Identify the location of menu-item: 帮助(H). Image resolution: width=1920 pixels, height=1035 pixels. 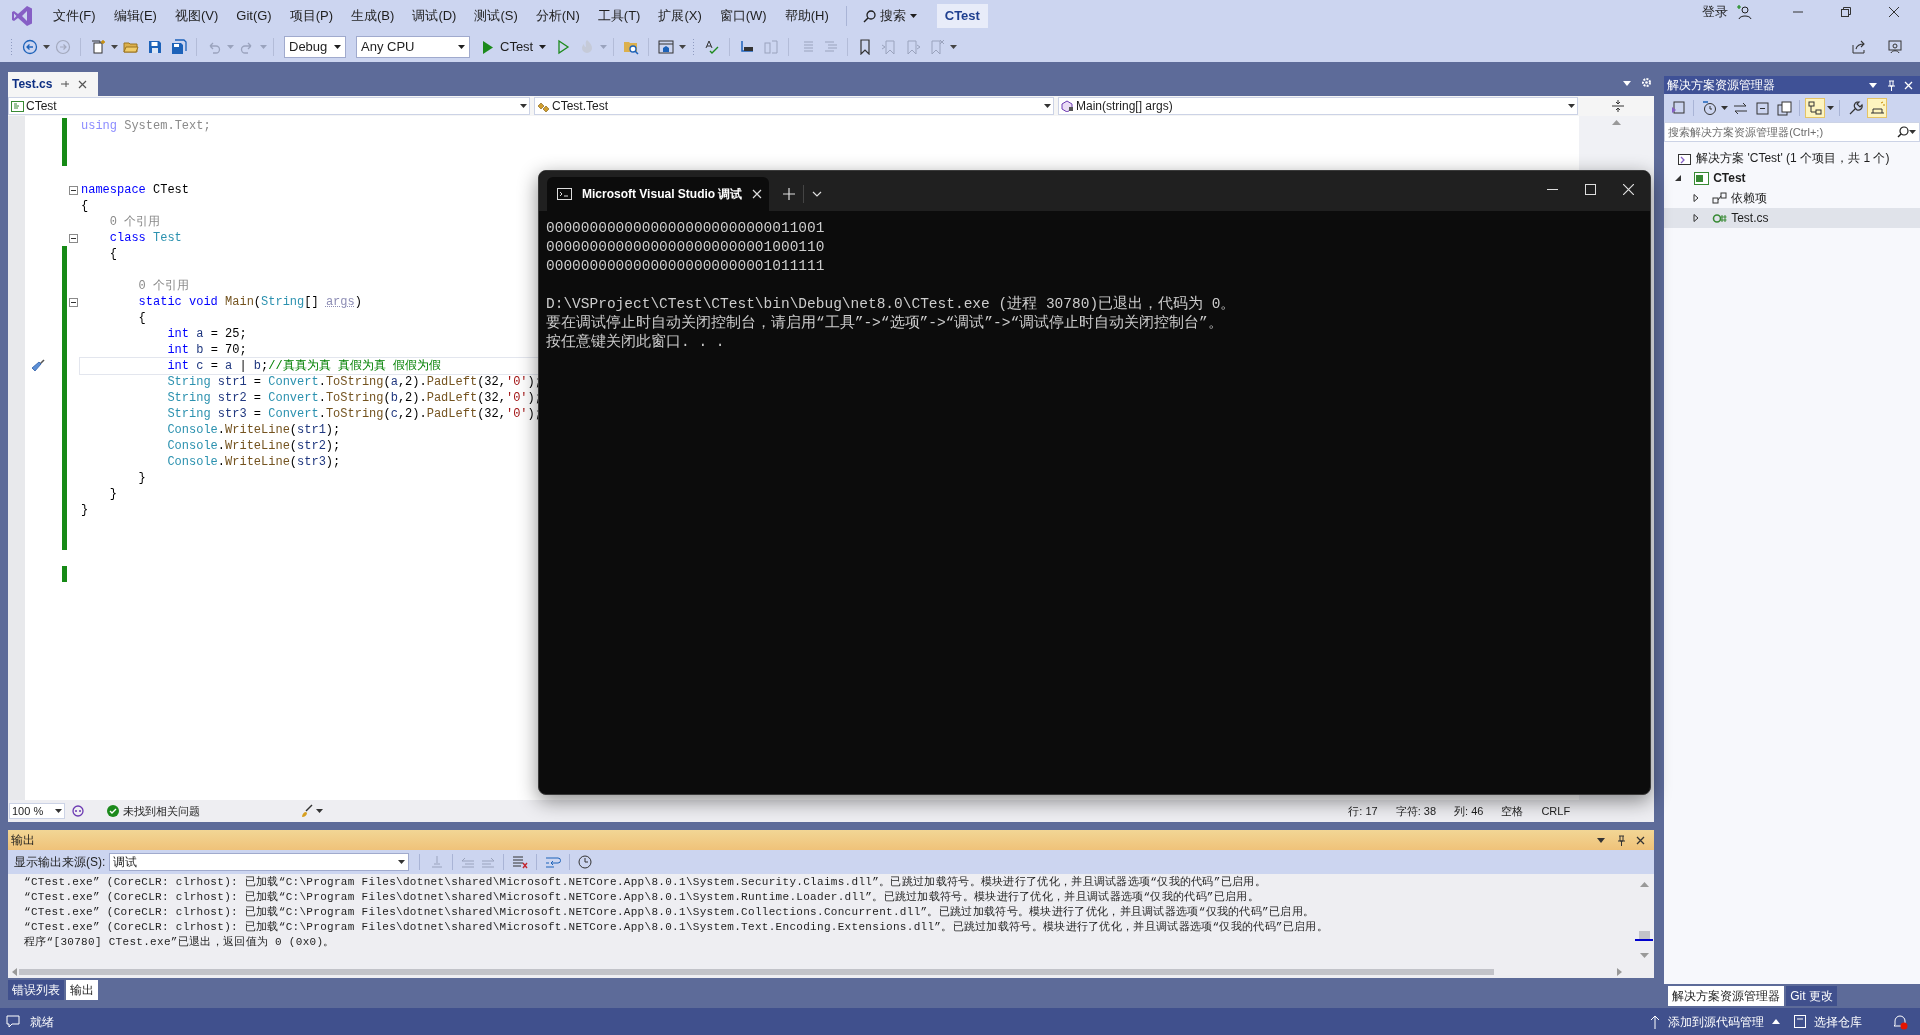
(806, 16).